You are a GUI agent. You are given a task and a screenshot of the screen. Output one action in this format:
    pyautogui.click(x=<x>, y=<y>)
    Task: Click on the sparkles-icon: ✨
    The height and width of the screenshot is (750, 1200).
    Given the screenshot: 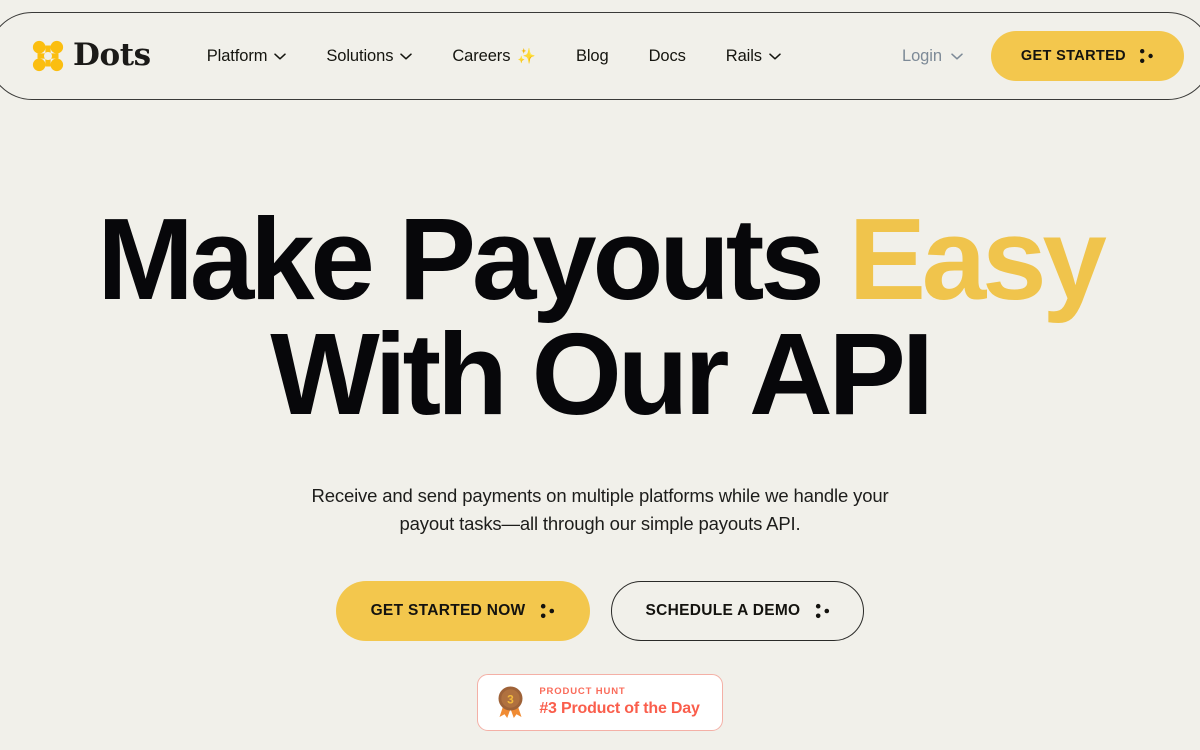 What is the action you would take?
    pyautogui.click(x=526, y=56)
    